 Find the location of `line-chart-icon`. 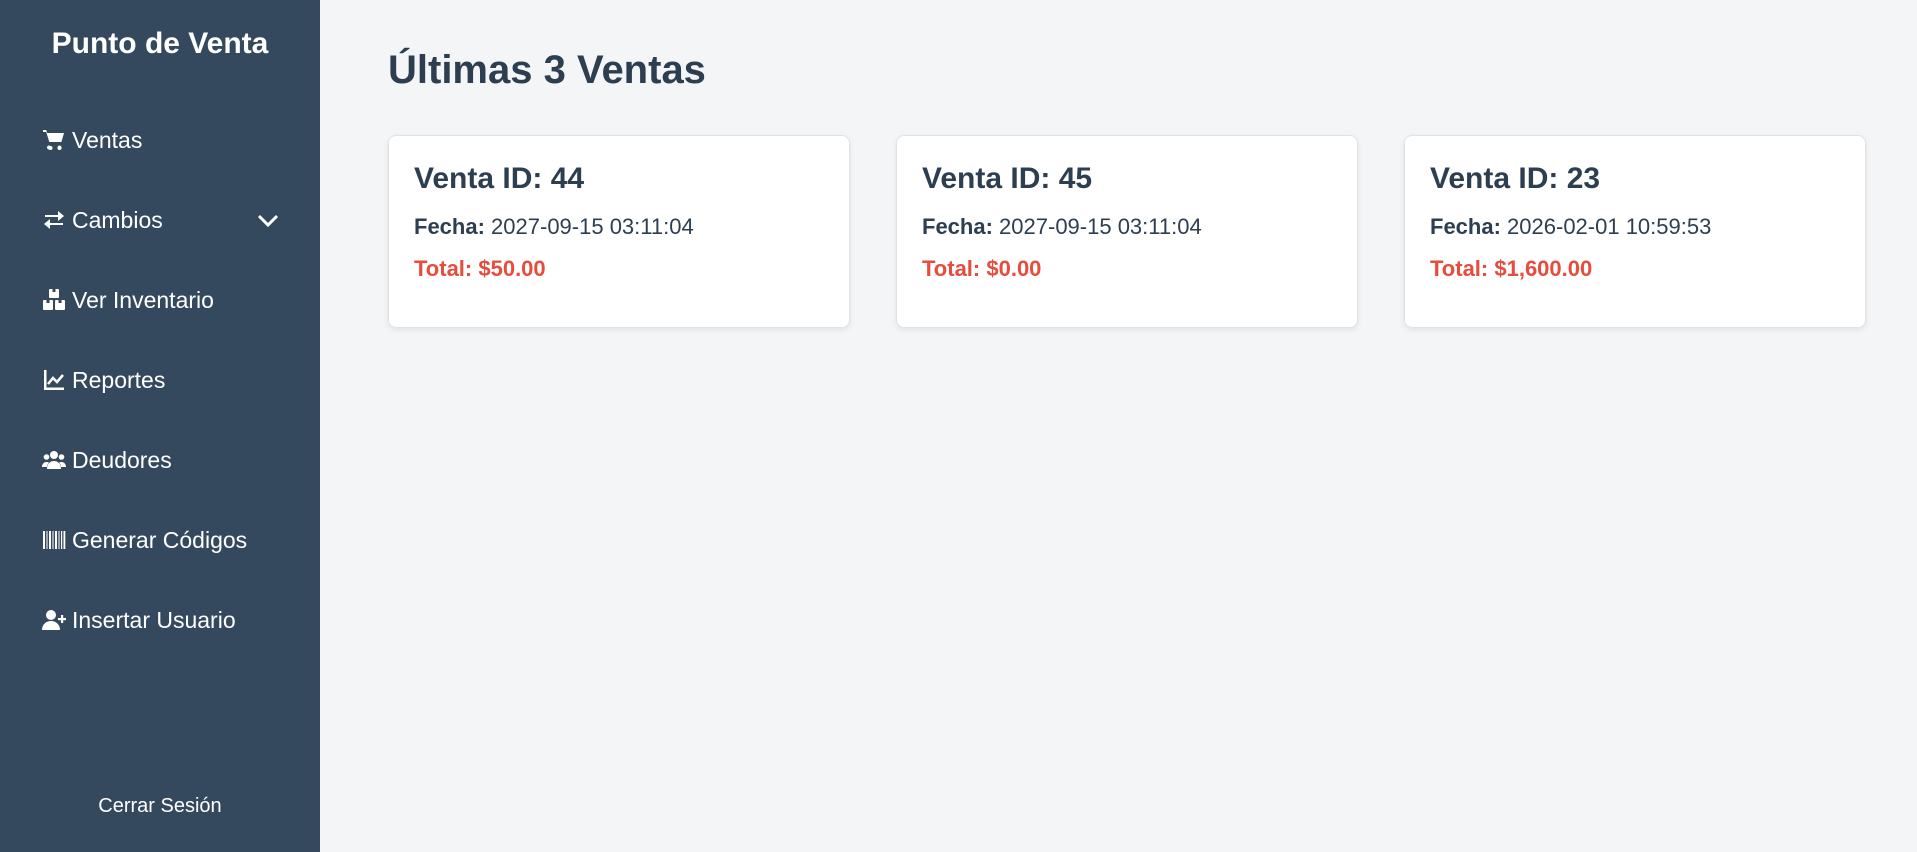

line-chart-icon is located at coordinates (55, 380).